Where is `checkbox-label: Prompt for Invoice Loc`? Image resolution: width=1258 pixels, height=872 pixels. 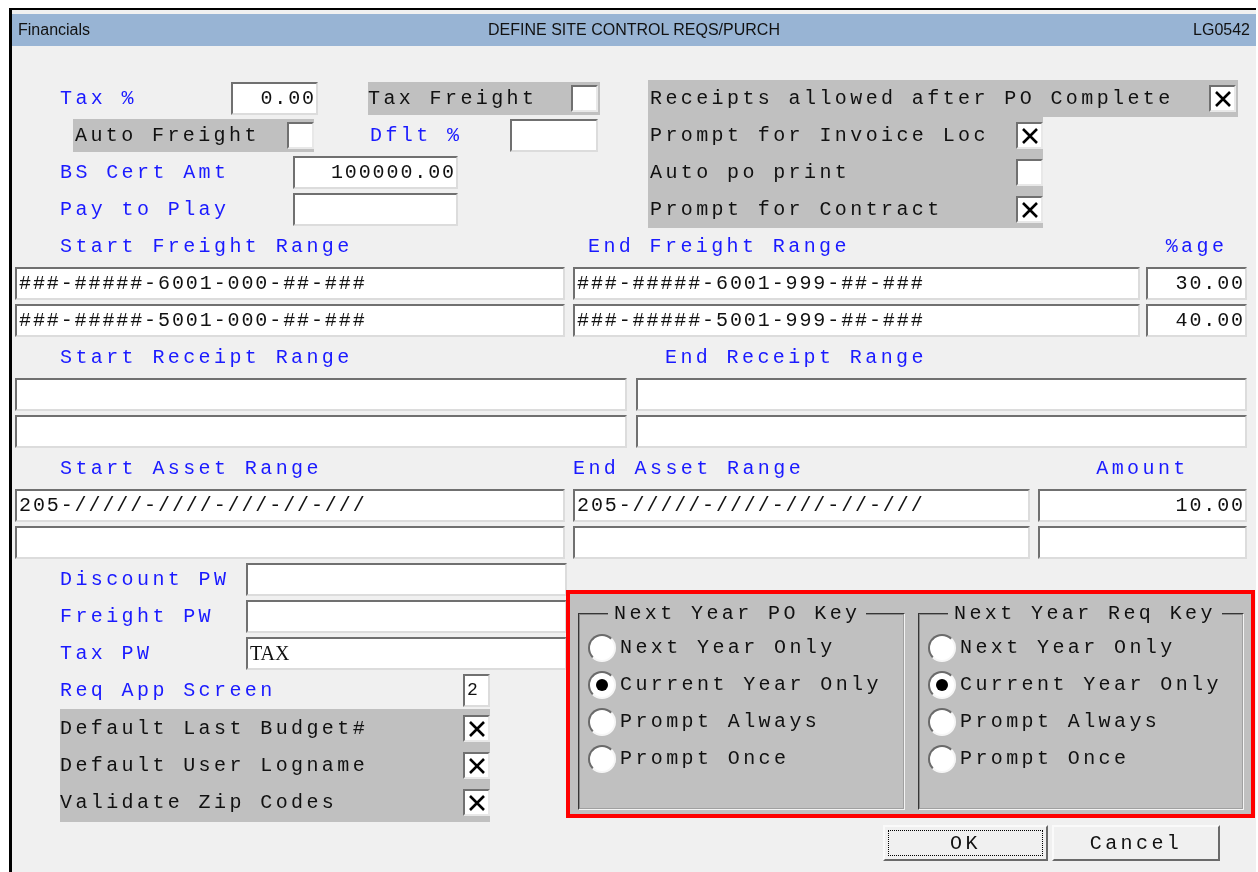 checkbox-label: Prompt for Invoice Loc is located at coordinates (819, 135).